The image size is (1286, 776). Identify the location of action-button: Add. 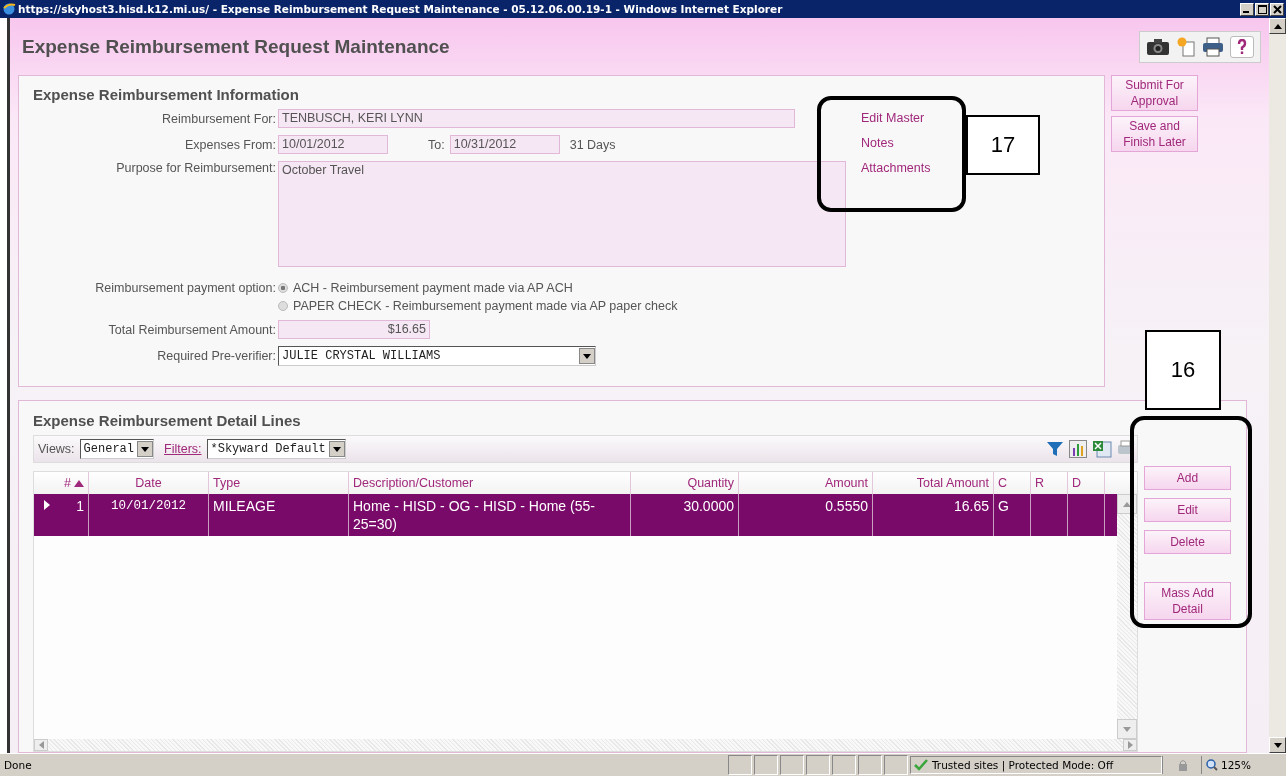
(1187, 478).